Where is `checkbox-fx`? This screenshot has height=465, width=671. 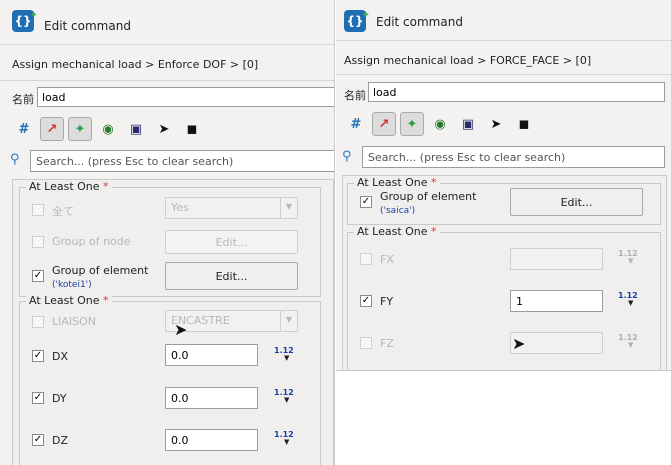 checkbox-fx is located at coordinates (366, 259).